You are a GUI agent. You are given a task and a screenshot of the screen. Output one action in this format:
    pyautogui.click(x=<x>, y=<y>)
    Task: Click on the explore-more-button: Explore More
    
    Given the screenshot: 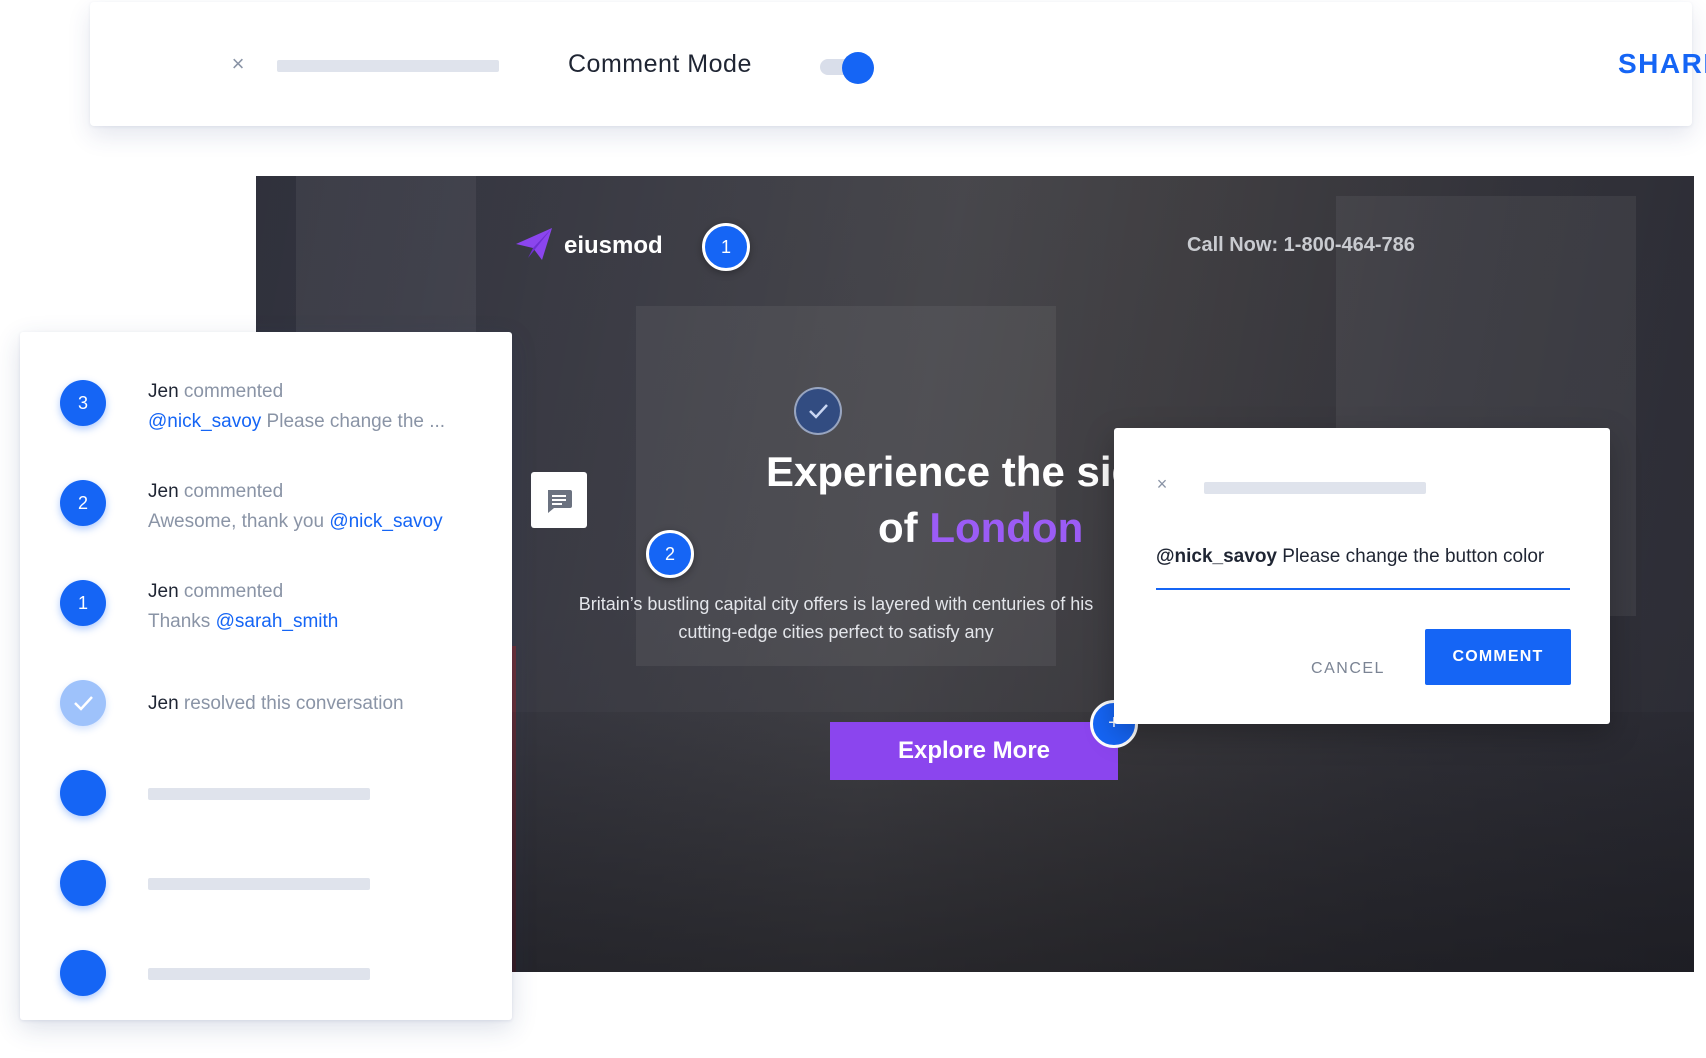 What is the action you would take?
    pyautogui.click(x=974, y=751)
    